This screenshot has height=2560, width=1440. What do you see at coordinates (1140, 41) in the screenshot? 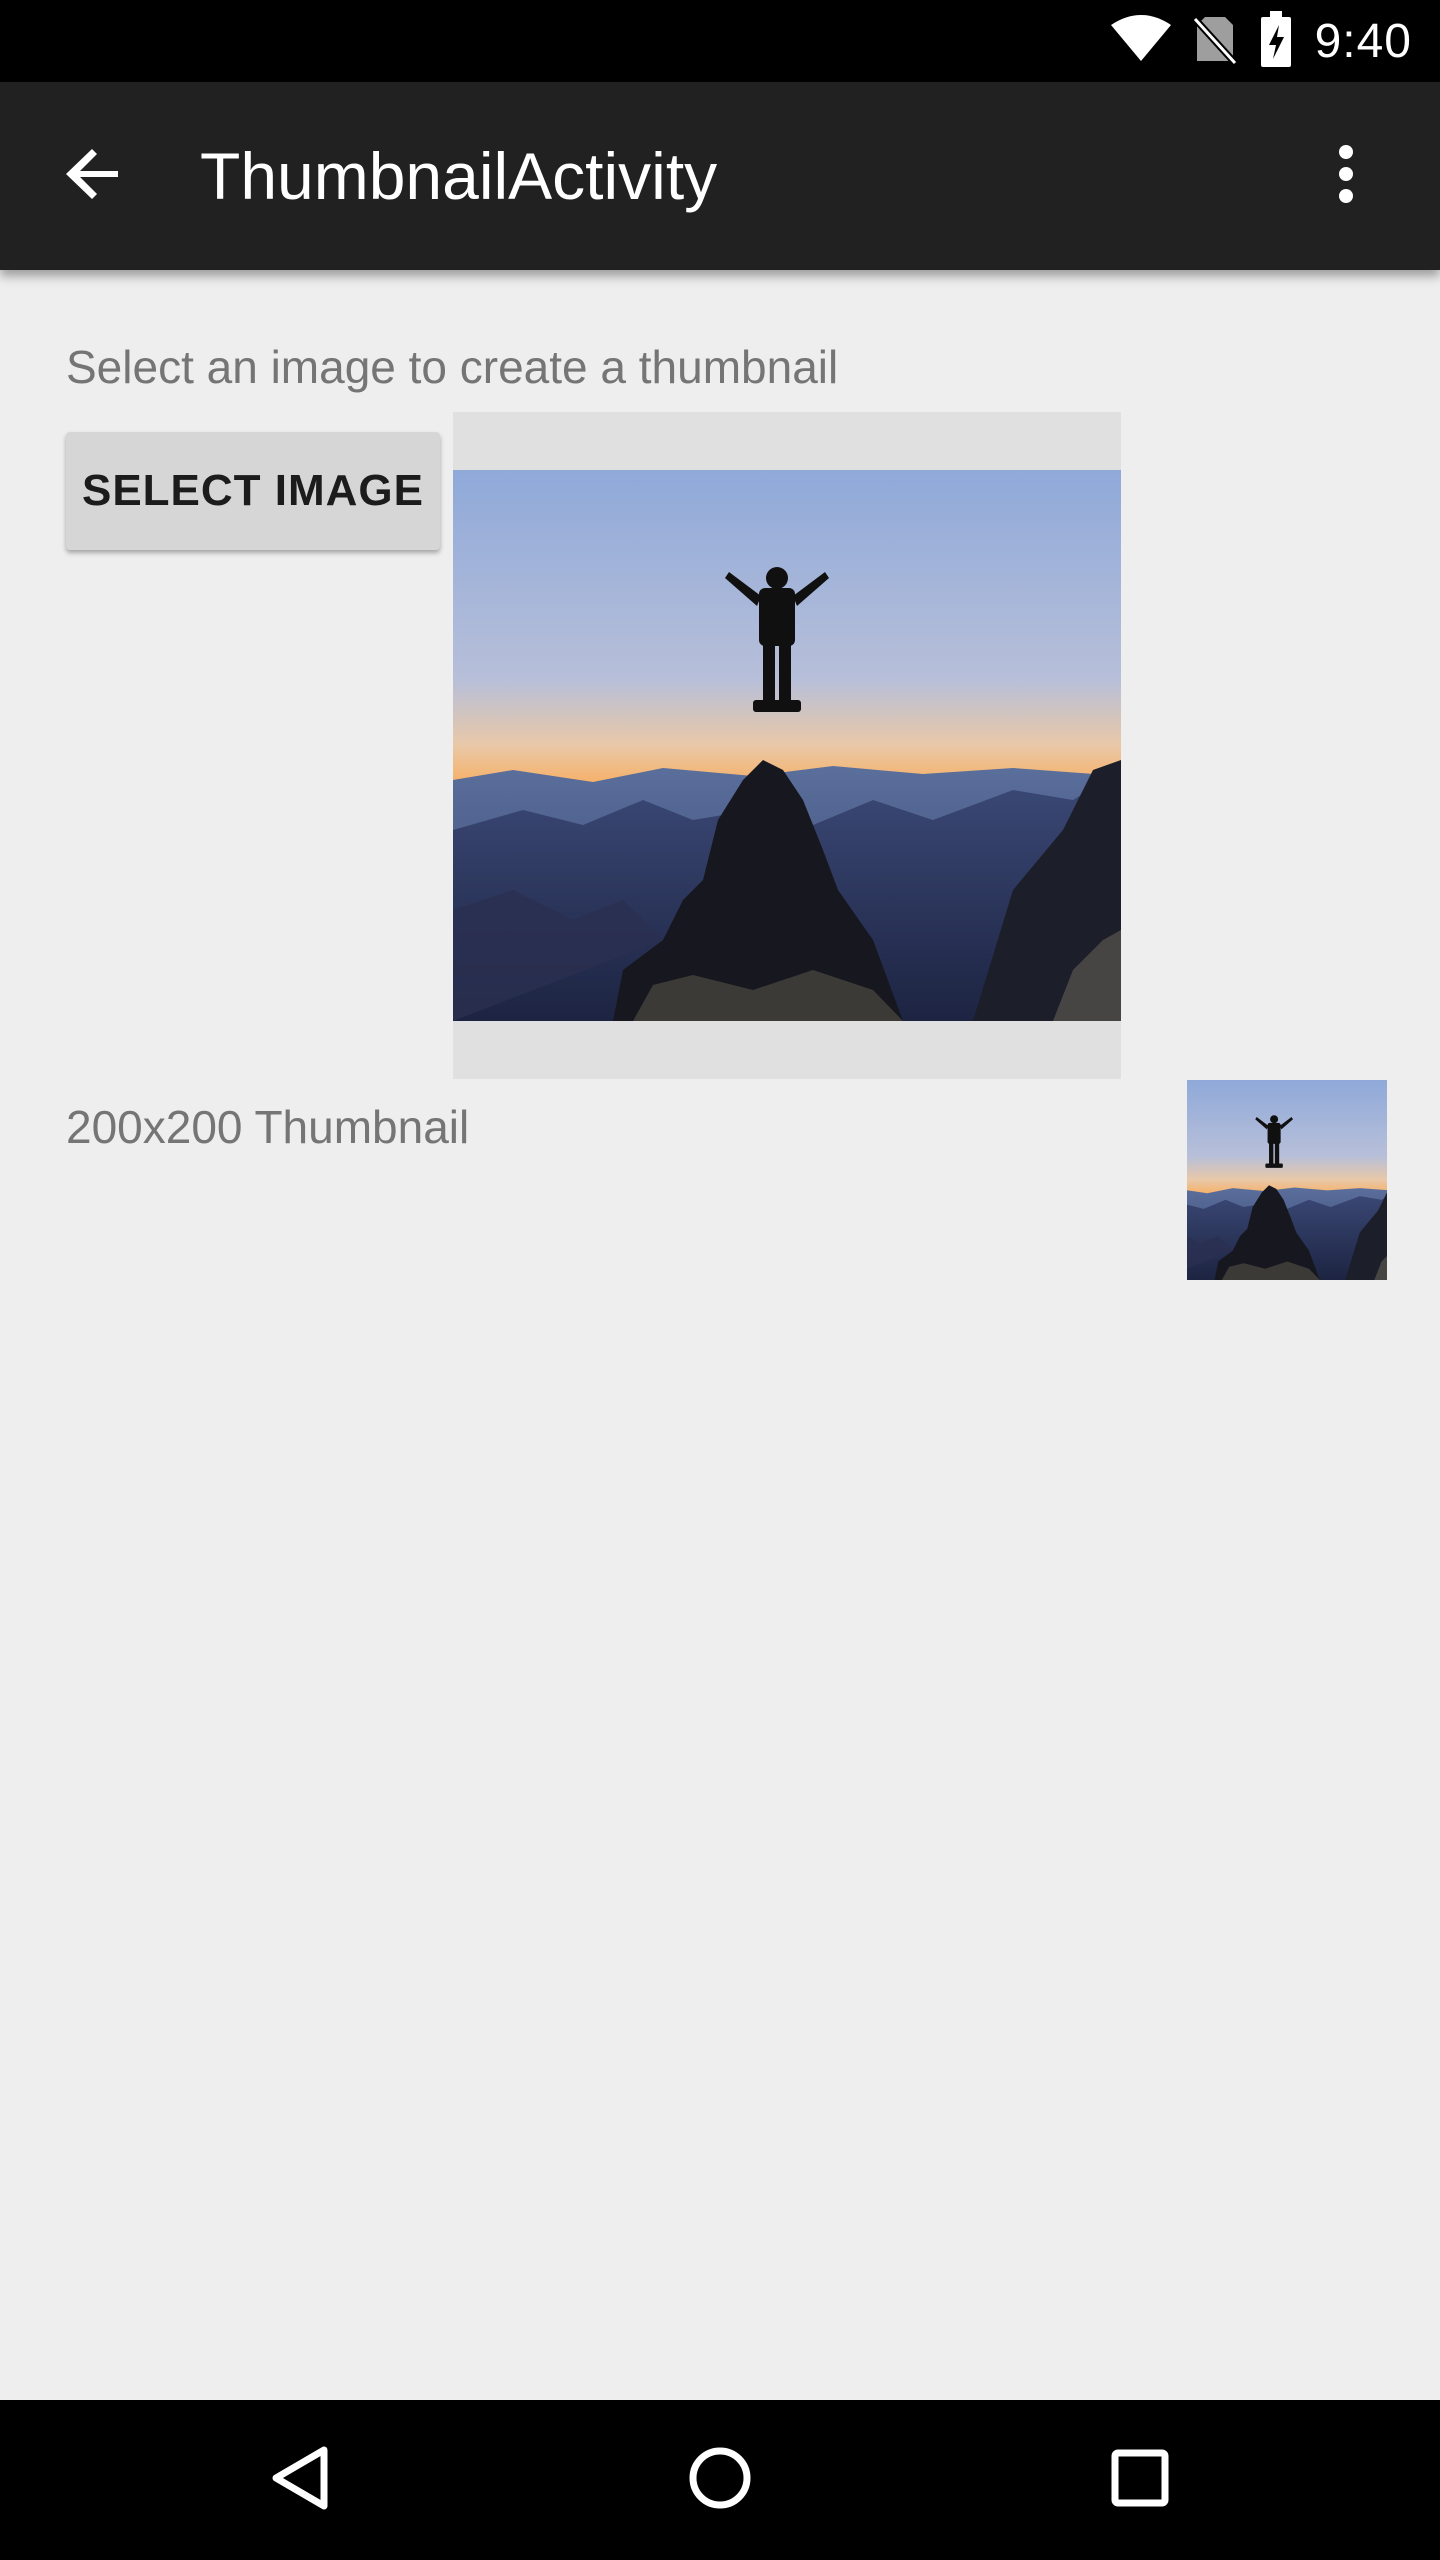
I see `wifi-icon` at bounding box center [1140, 41].